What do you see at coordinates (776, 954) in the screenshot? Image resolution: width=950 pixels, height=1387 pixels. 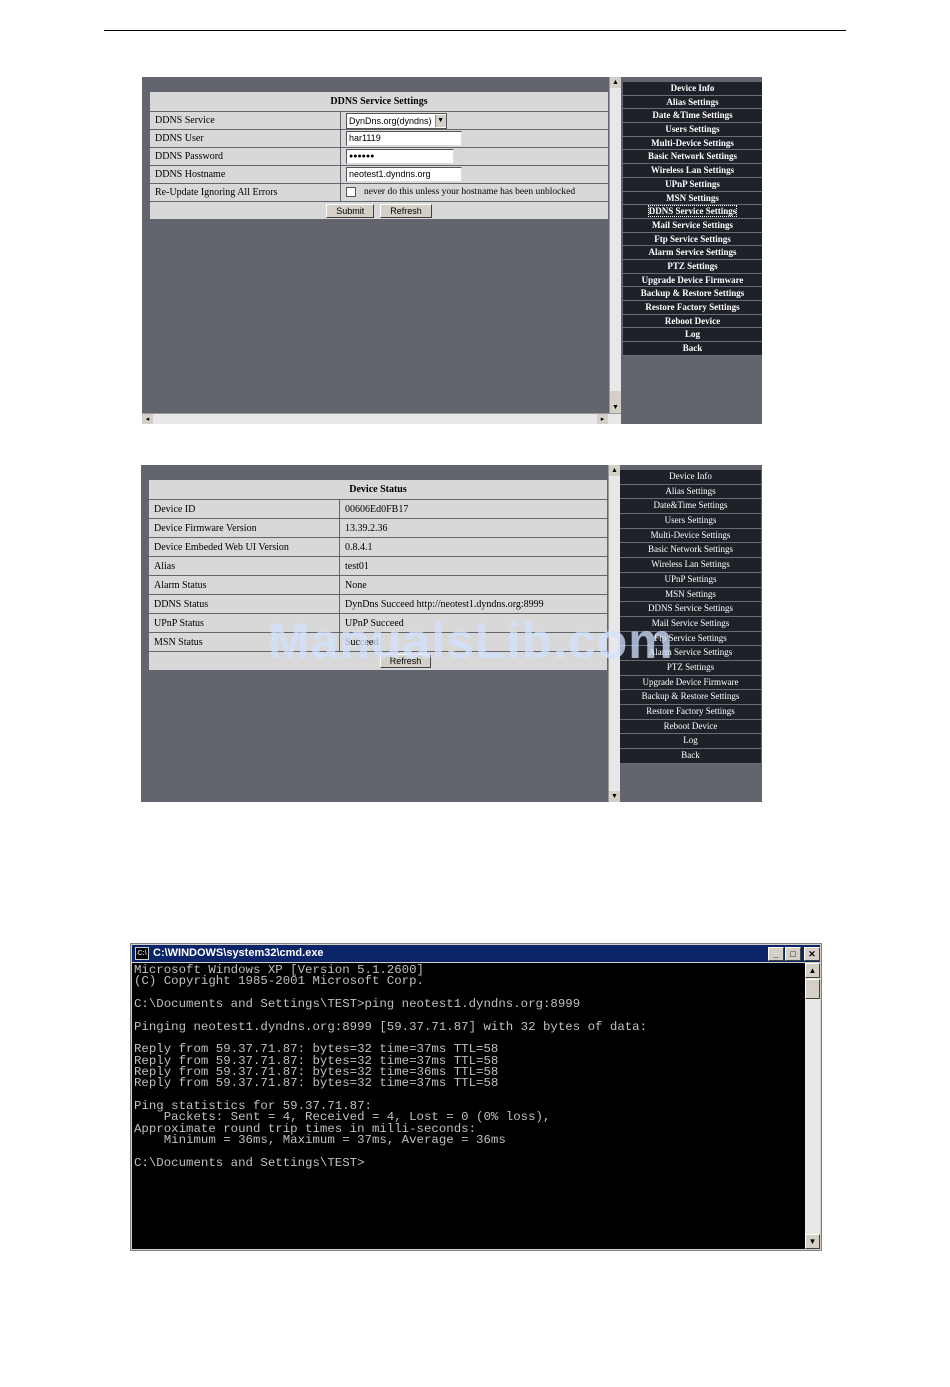 I see `minimize-icon: _` at bounding box center [776, 954].